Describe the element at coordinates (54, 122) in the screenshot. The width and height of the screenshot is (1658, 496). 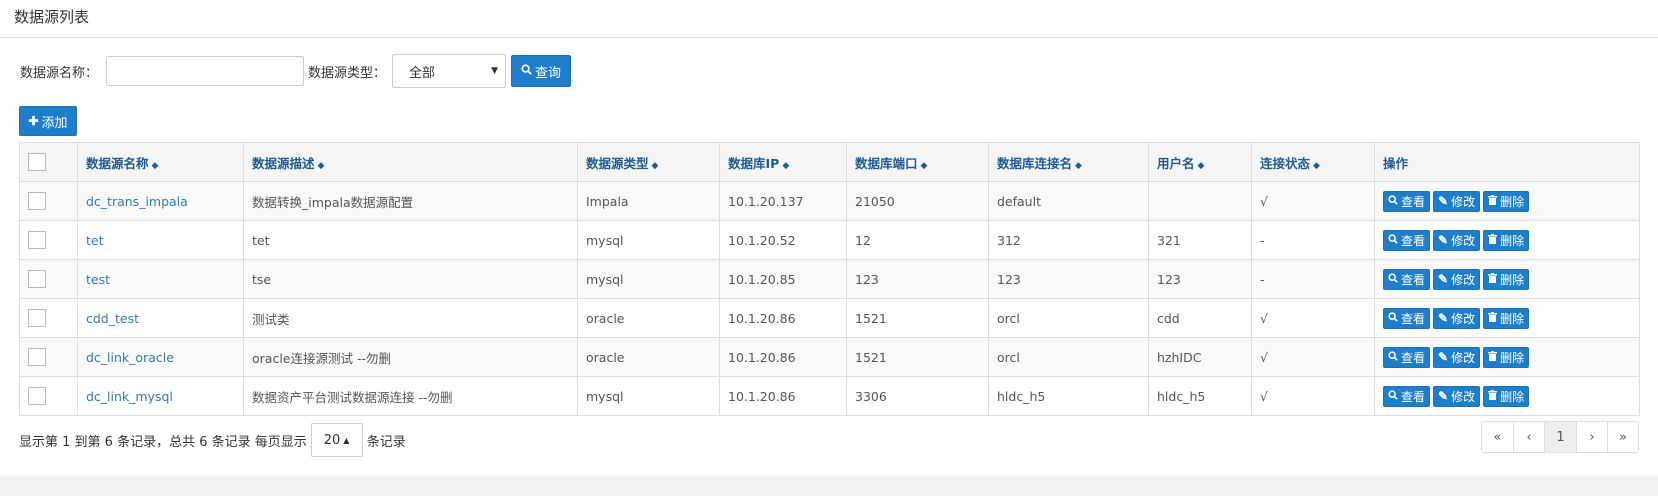
I see `add-label: 添加` at that location.